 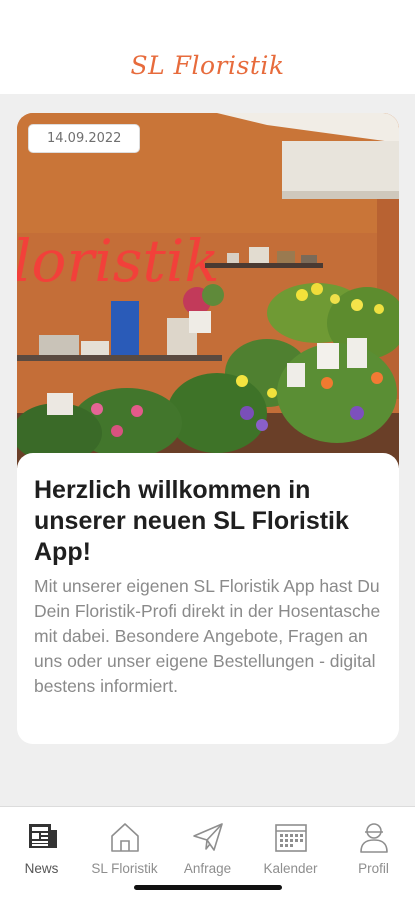 What do you see at coordinates (124, 837) in the screenshot?
I see `house-icon` at bounding box center [124, 837].